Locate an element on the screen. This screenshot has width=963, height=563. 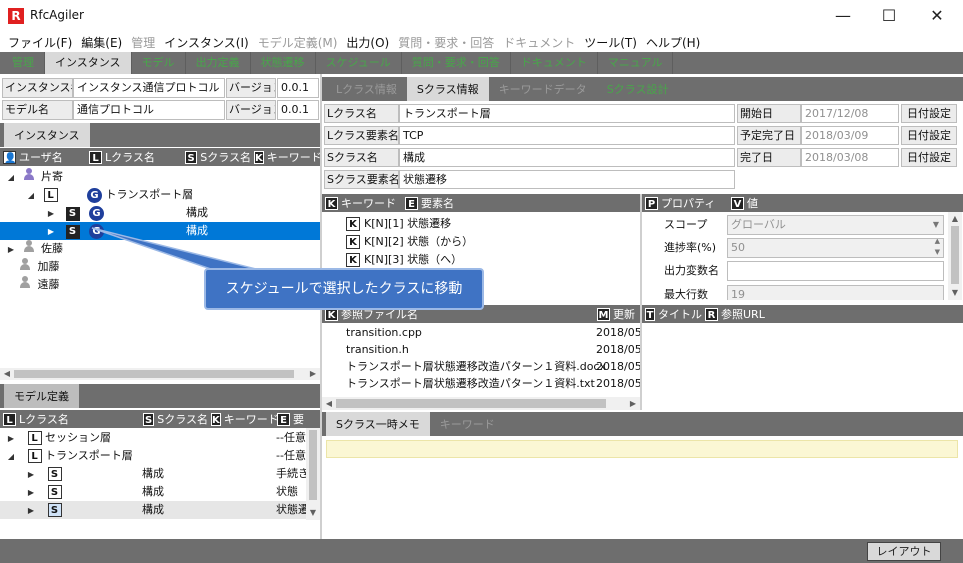
tree-node-user: 加藤 is located at coordinates (38, 267).